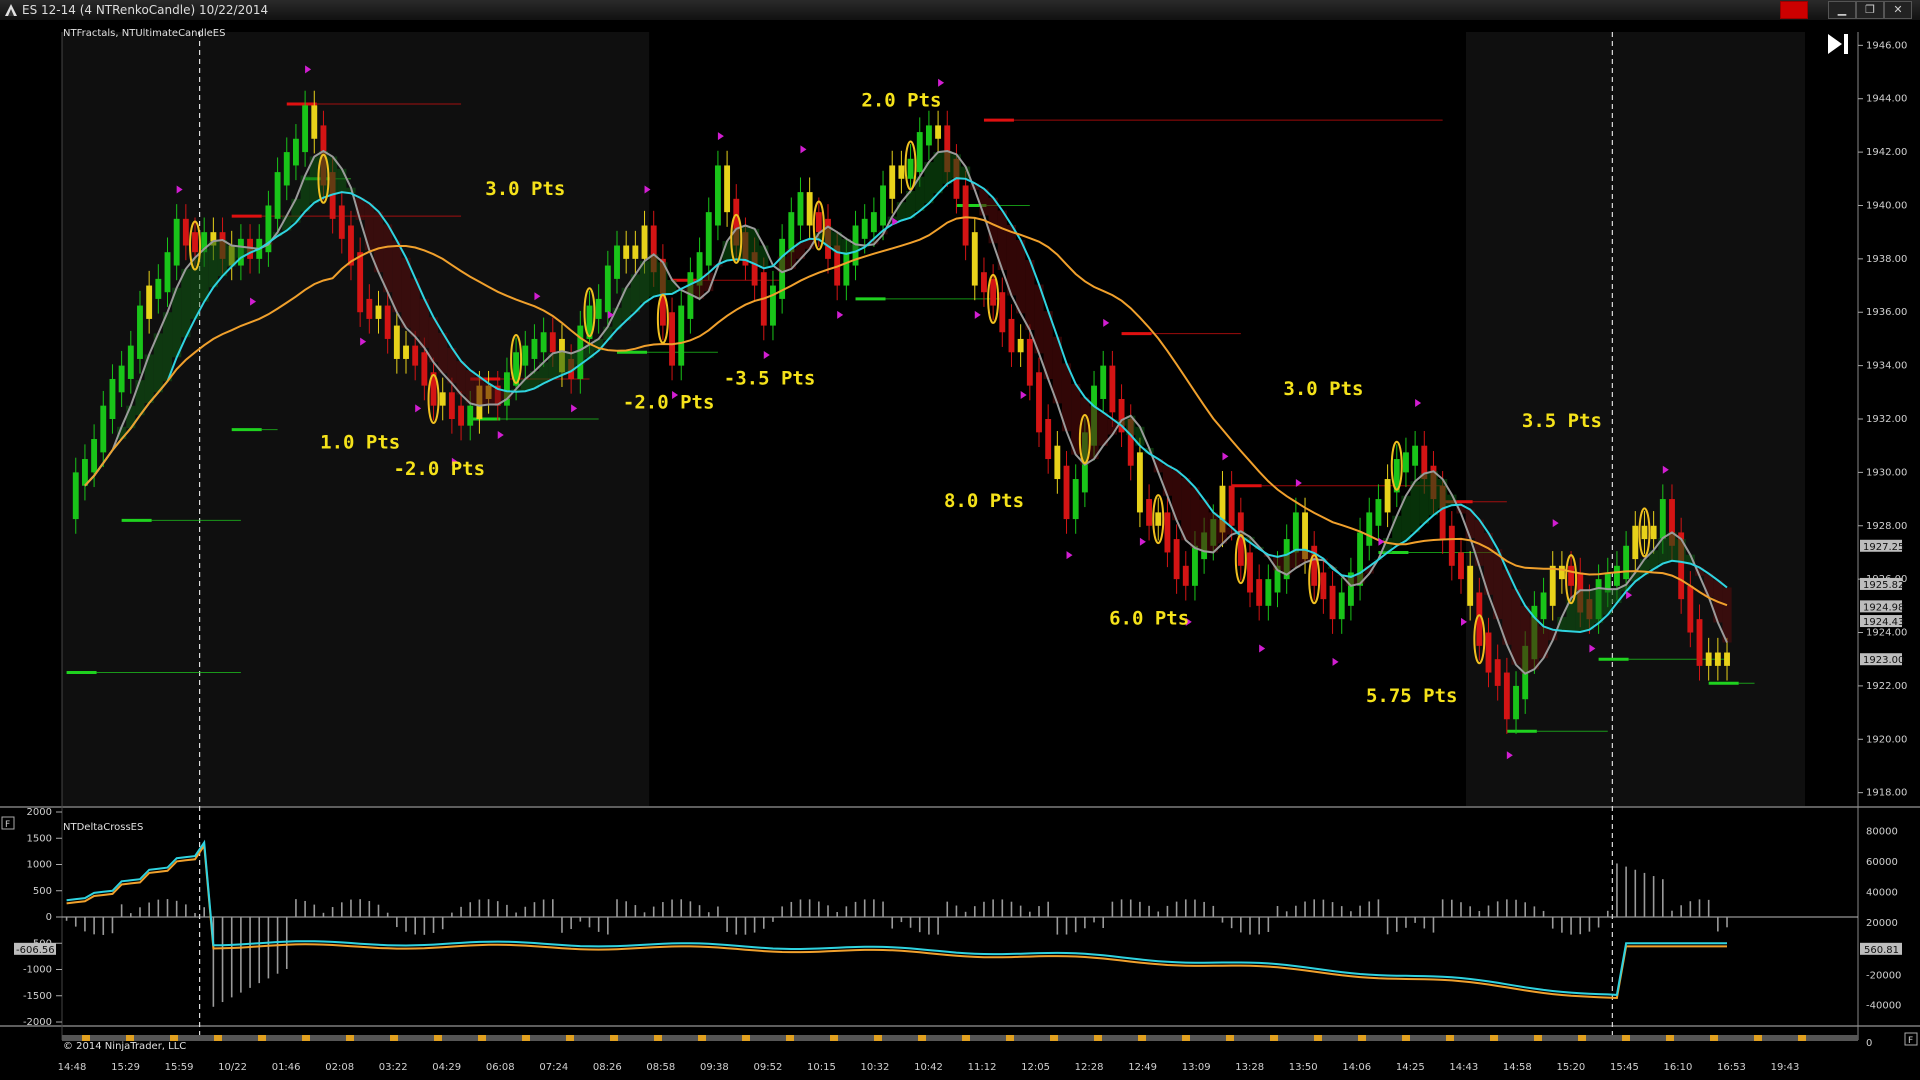  I want to click on time-tick-label: 06:08, so click(500, 1067).